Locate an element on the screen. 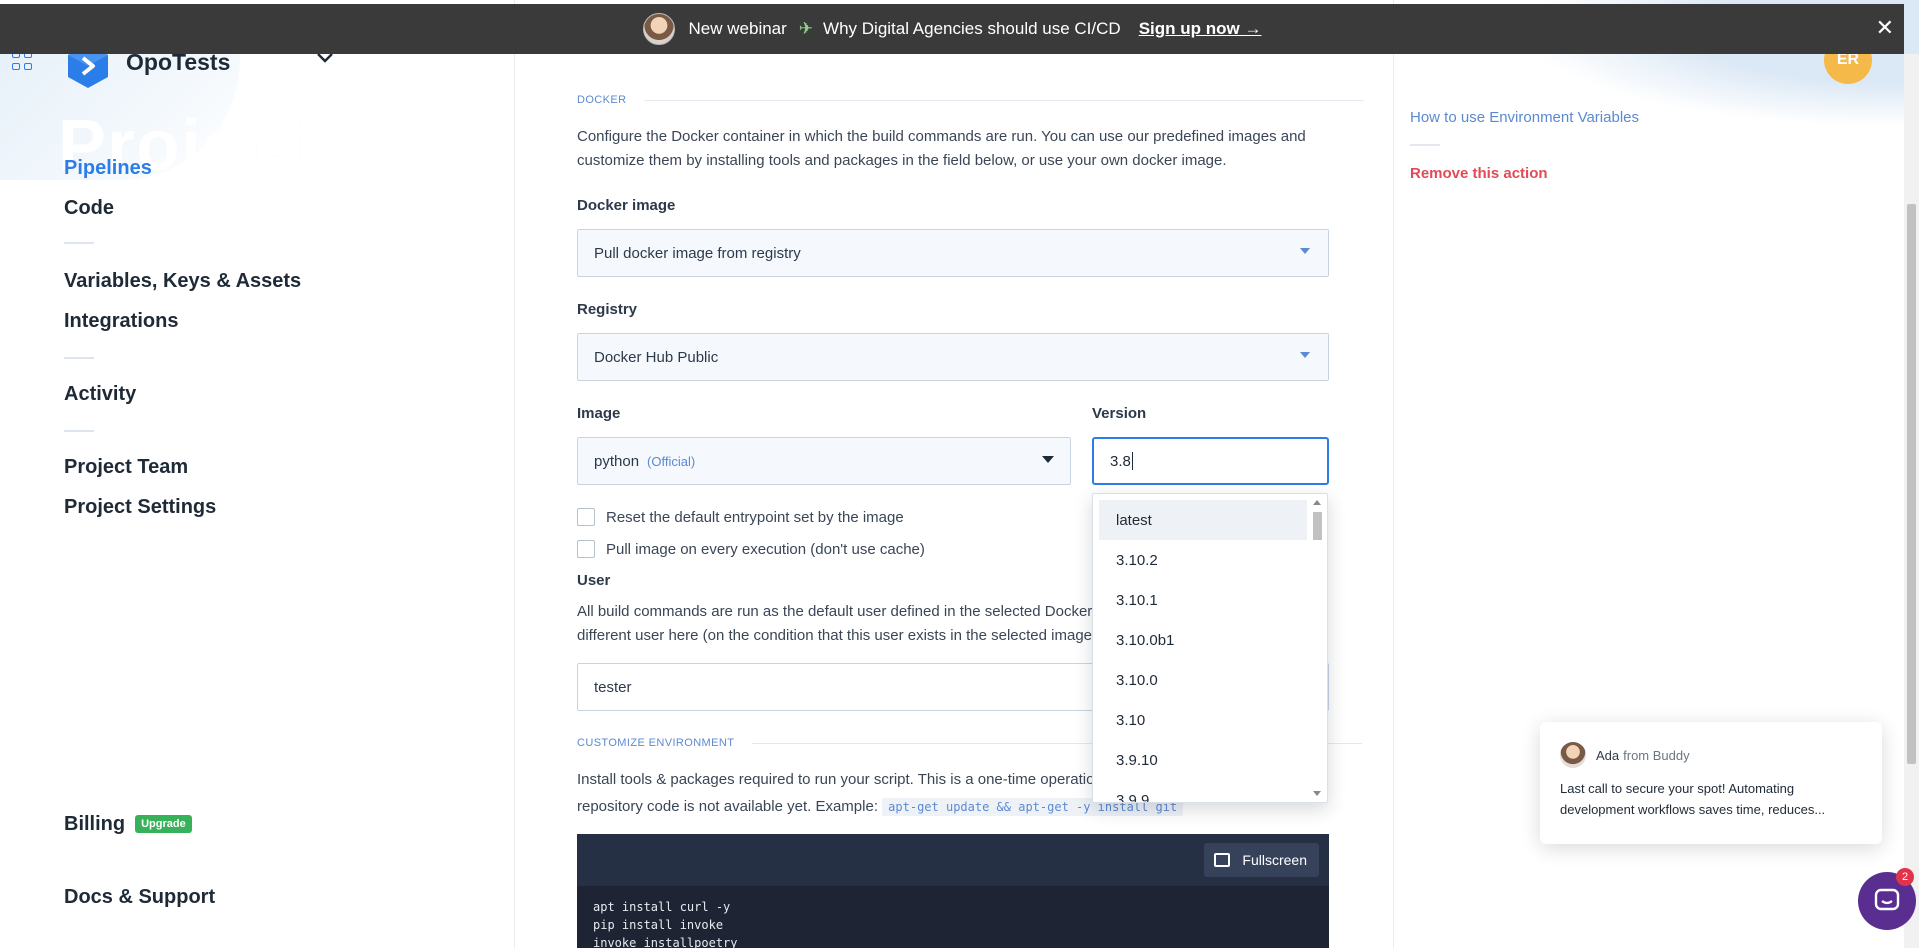 The image size is (1919, 948). unread-count-badge: 2 is located at coordinates (1905, 877).